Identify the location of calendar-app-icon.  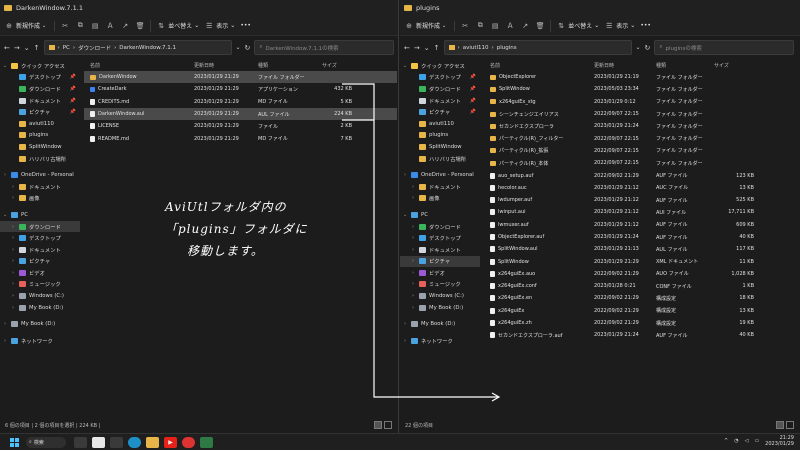
(98, 442).